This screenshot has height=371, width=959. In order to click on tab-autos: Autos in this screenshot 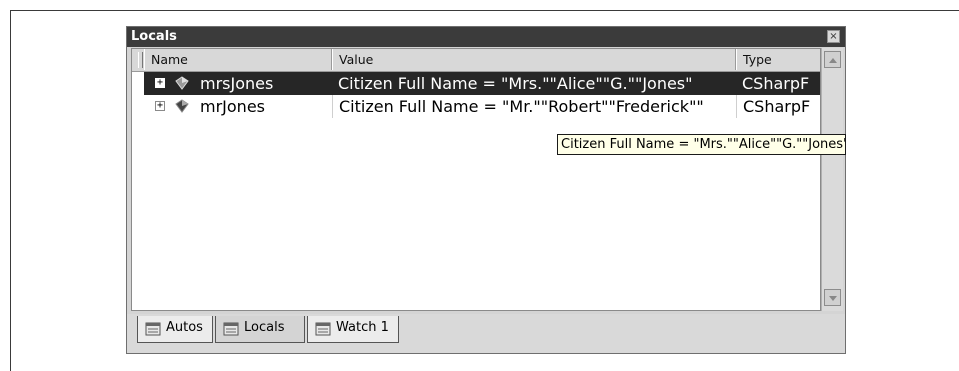, I will do `click(175, 329)`.